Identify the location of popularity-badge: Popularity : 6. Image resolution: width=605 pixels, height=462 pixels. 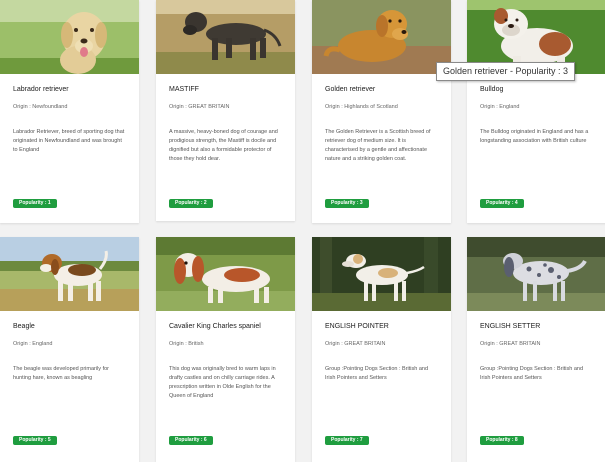
(191, 440).